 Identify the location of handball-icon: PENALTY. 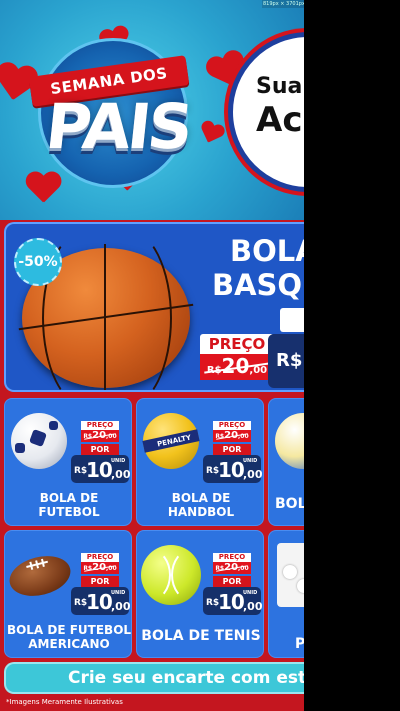
(171, 441).